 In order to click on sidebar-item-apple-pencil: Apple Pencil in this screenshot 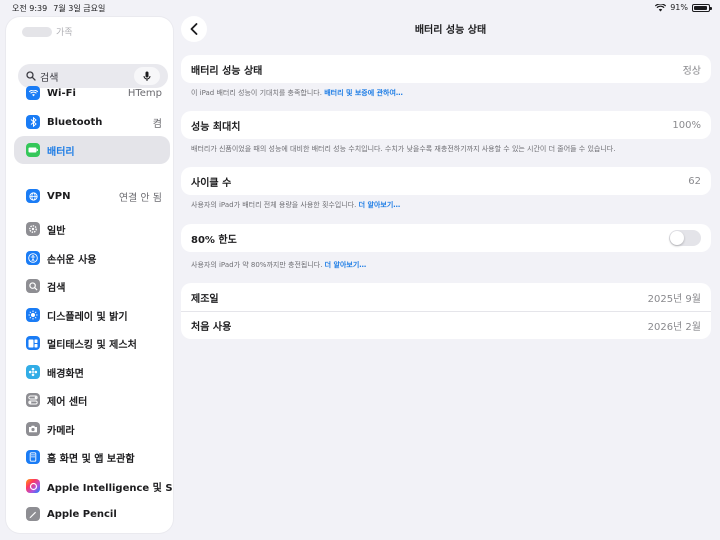, I will do `click(92, 514)`.